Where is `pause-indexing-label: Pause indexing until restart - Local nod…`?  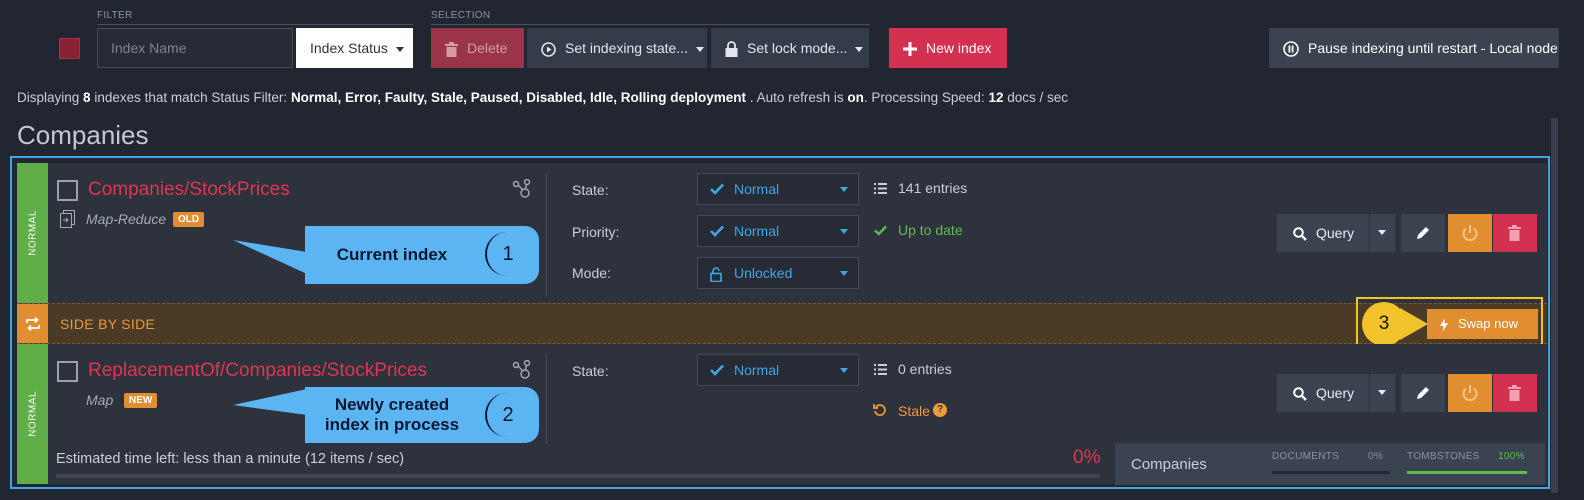 pause-indexing-label: Pause indexing until restart - Local nod… is located at coordinates (1433, 48).